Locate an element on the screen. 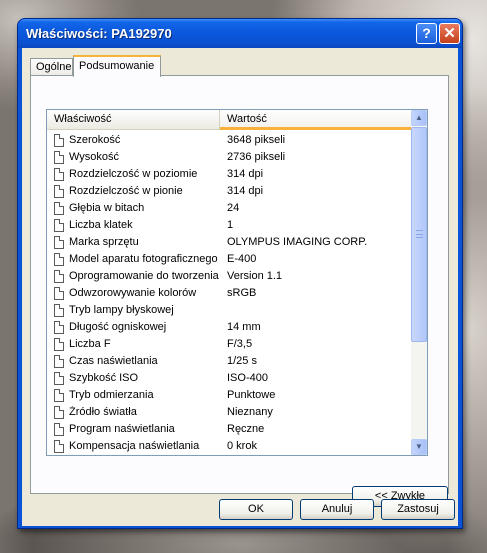  list-item: Liczba klatek 1 is located at coordinates (229, 225).